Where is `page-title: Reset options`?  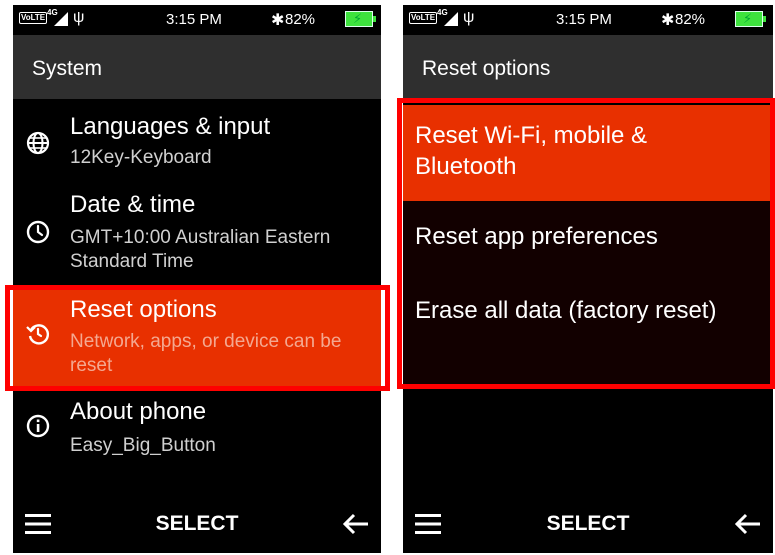 page-title: Reset options is located at coordinates (486, 68).